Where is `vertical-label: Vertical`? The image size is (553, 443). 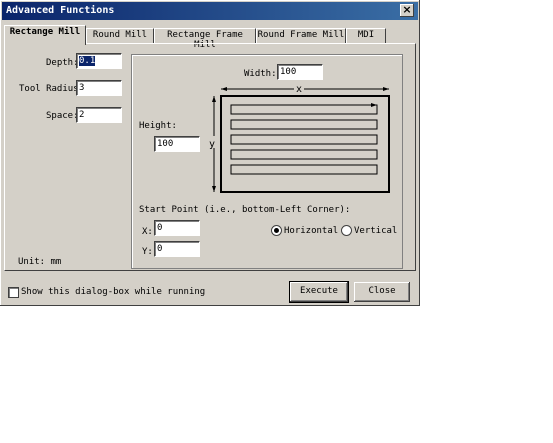 vertical-label: Vertical is located at coordinates (376, 231).